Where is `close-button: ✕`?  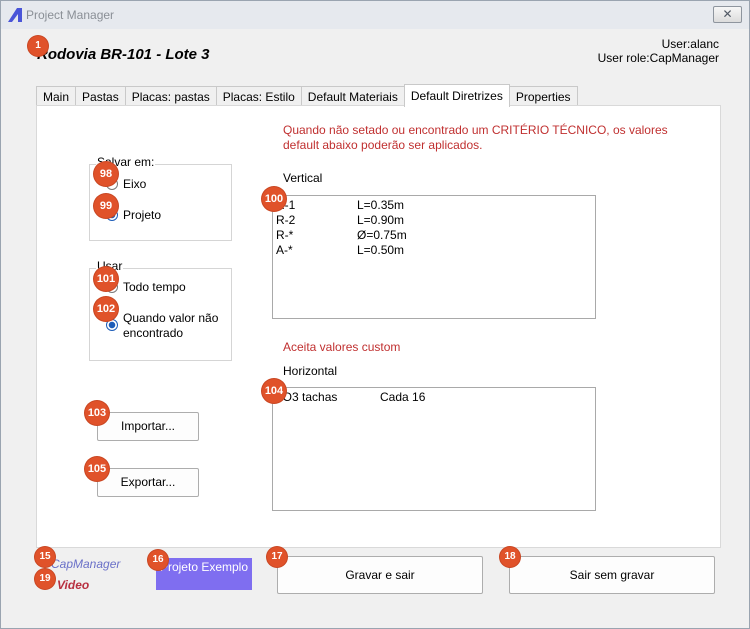 close-button: ✕ is located at coordinates (727, 14).